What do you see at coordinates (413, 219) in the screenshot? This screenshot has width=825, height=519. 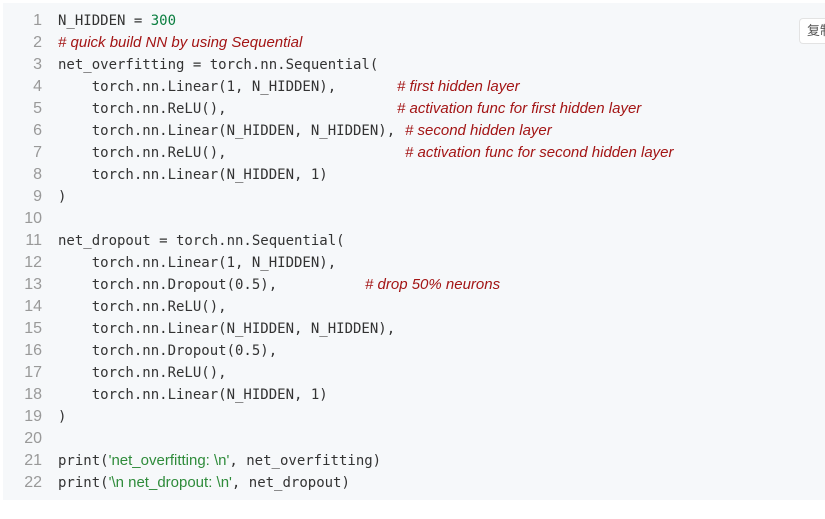 I see `code-line: 10` at bounding box center [413, 219].